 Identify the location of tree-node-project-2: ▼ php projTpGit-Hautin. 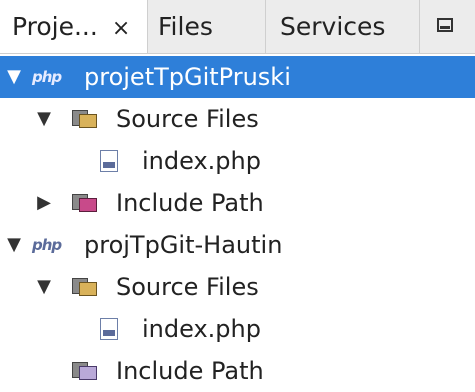
(237, 245).